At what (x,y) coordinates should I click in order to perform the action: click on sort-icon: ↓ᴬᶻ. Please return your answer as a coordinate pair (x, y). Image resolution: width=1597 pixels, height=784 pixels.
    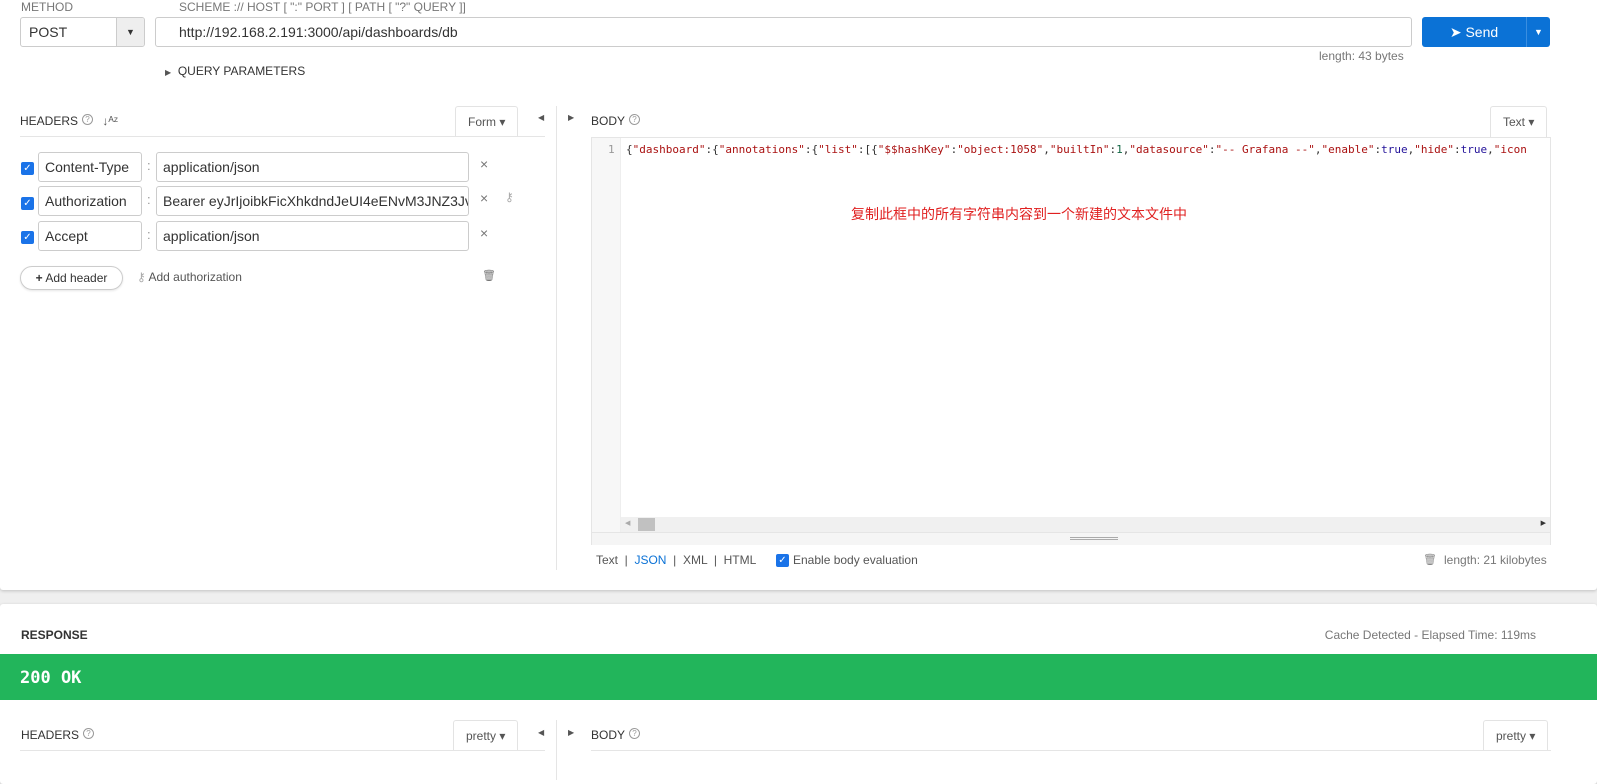
    Looking at the image, I should click on (110, 121).